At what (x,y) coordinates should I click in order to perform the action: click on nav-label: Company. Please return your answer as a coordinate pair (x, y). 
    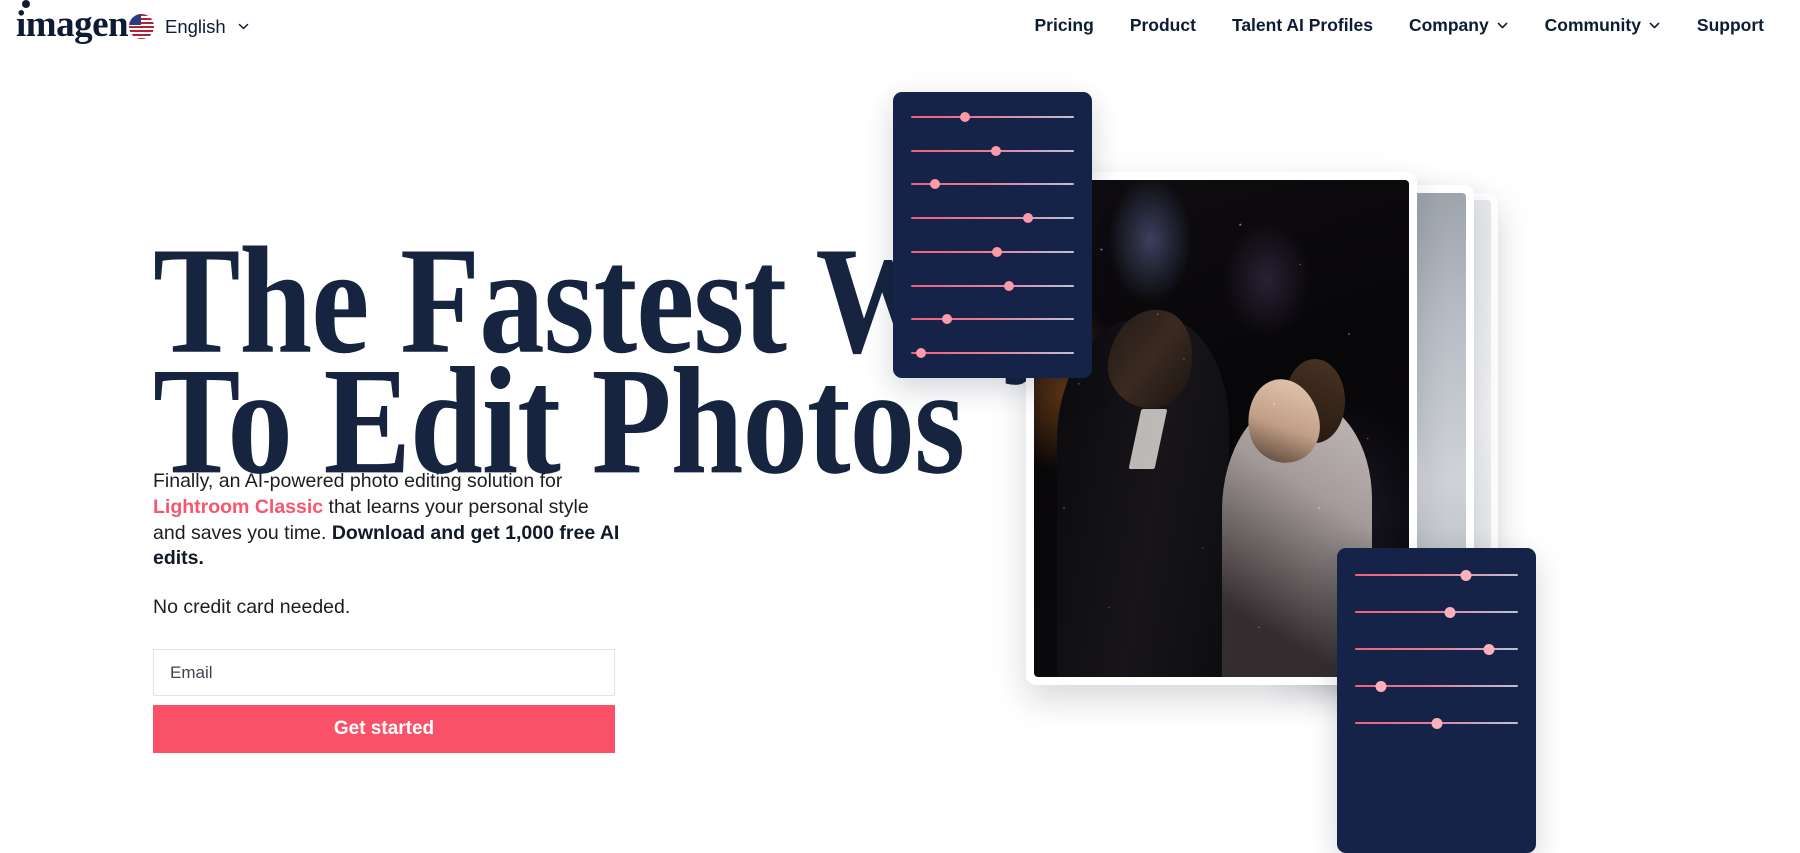
    Looking at the image, I should click on (1448, 25).